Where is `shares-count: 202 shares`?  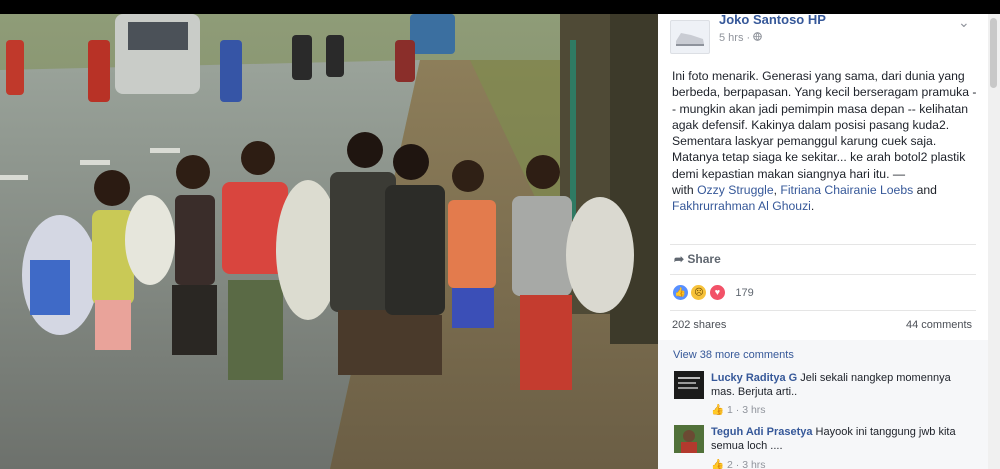
shares-count: 202 shares is located at coordinates (699, 325).